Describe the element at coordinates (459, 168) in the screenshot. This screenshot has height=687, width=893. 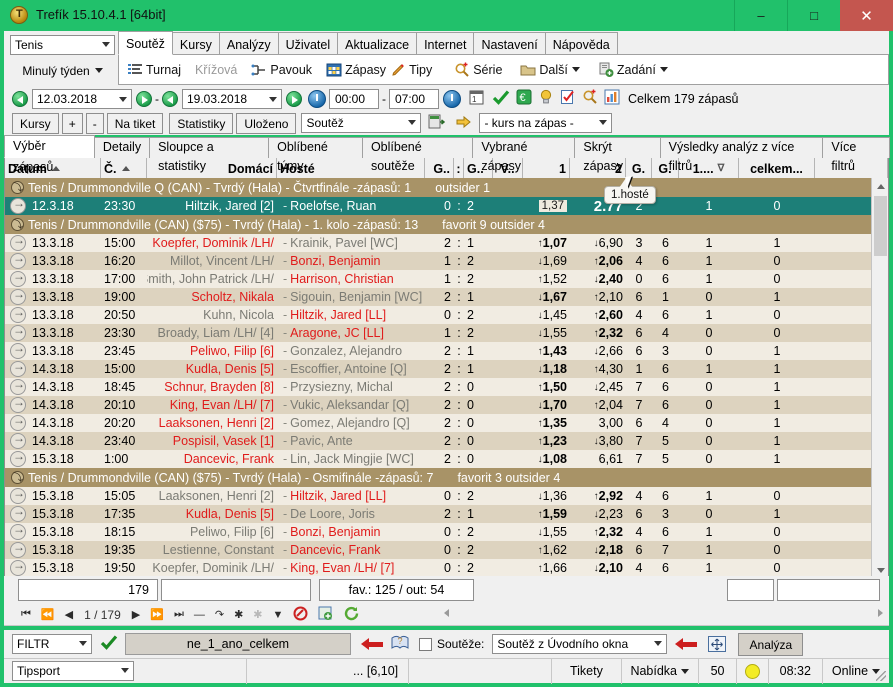
I see `grid-column-header-colon: :` at that location.